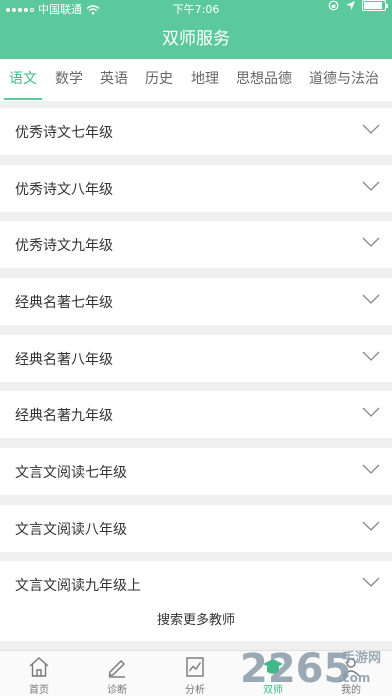  Describe the element at coordinates (69, 80) in the screenshot. I see `tab-math: 数学` at that location.